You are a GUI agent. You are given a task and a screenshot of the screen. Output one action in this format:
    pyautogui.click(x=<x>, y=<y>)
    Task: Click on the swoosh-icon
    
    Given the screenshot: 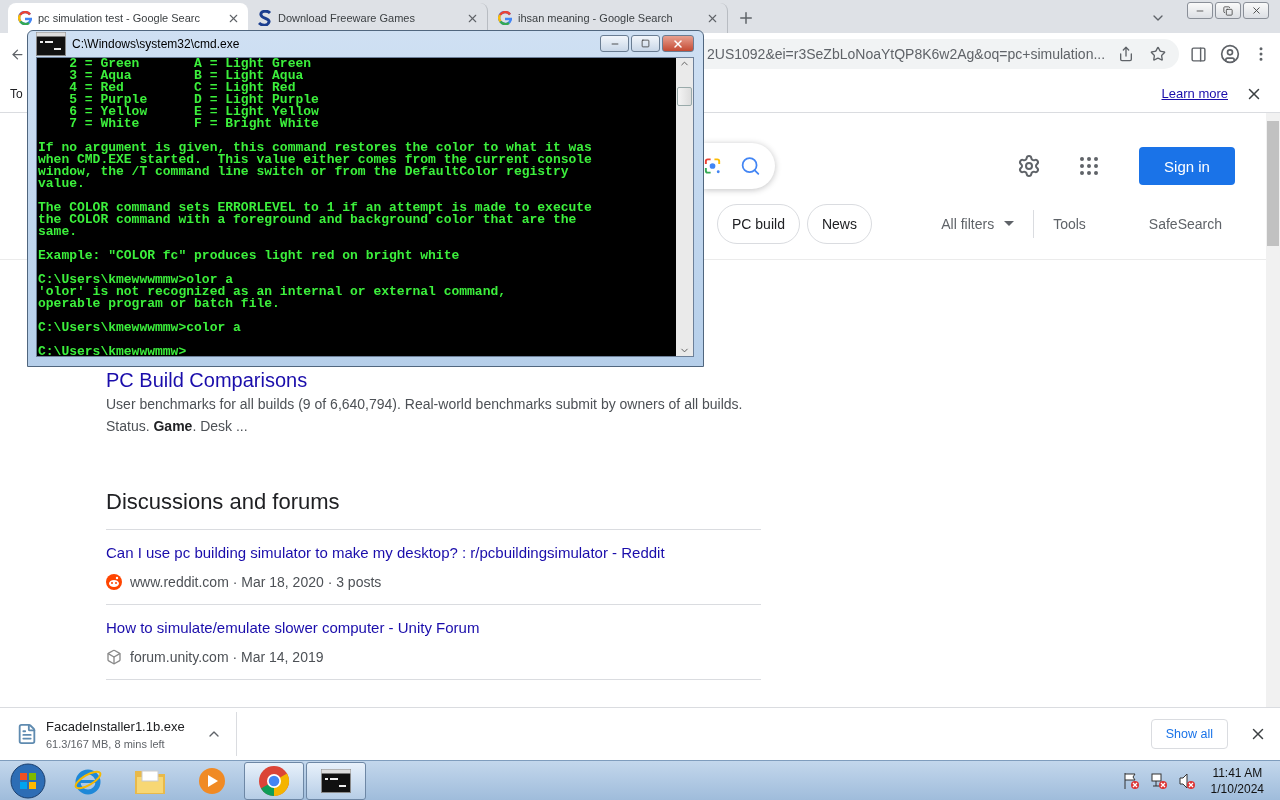 What is the action you would take?
    pyautogui.click(x=265, y=18)
    